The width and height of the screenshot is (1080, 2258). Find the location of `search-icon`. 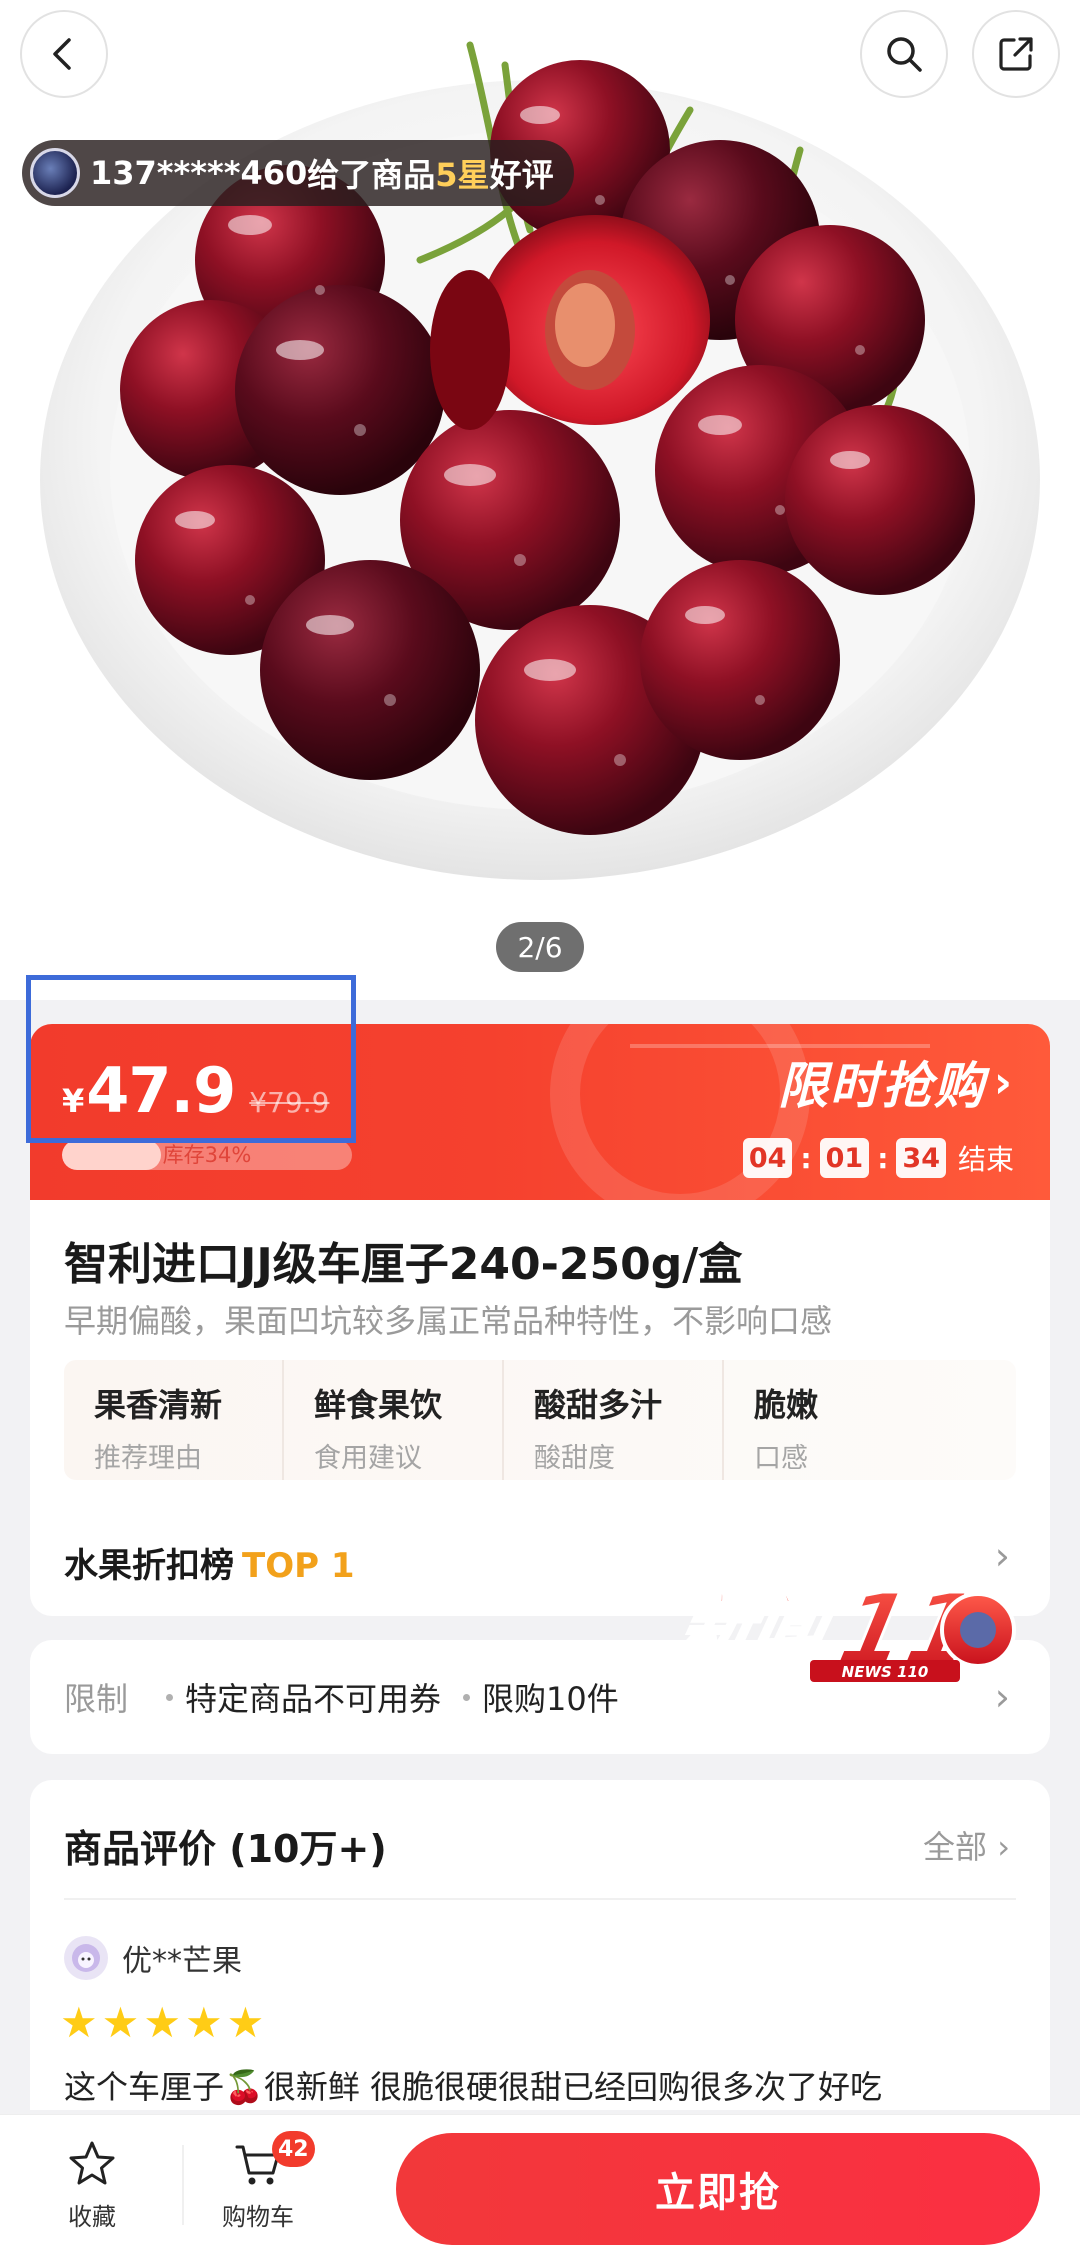

search-icon is located at coordinates (904, 54).